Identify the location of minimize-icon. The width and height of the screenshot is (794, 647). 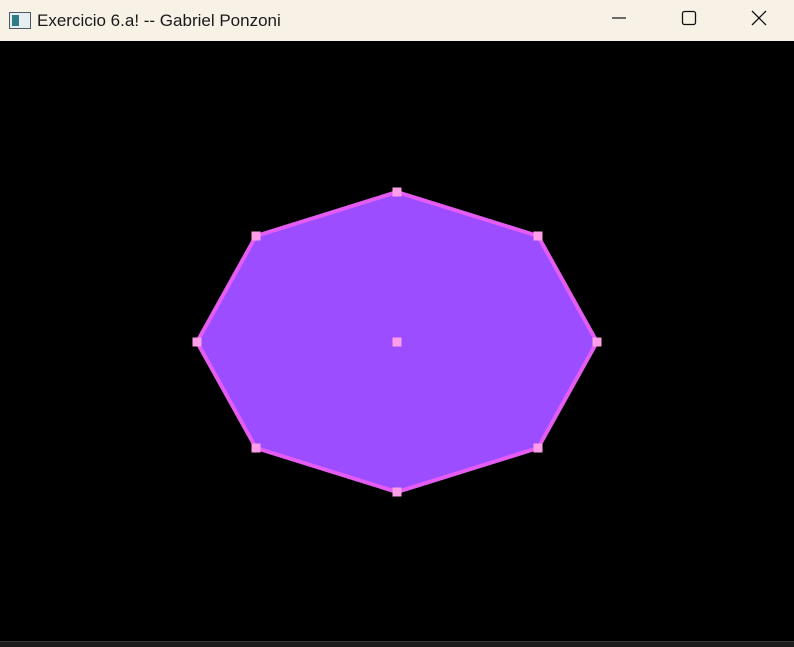
(619, 20).